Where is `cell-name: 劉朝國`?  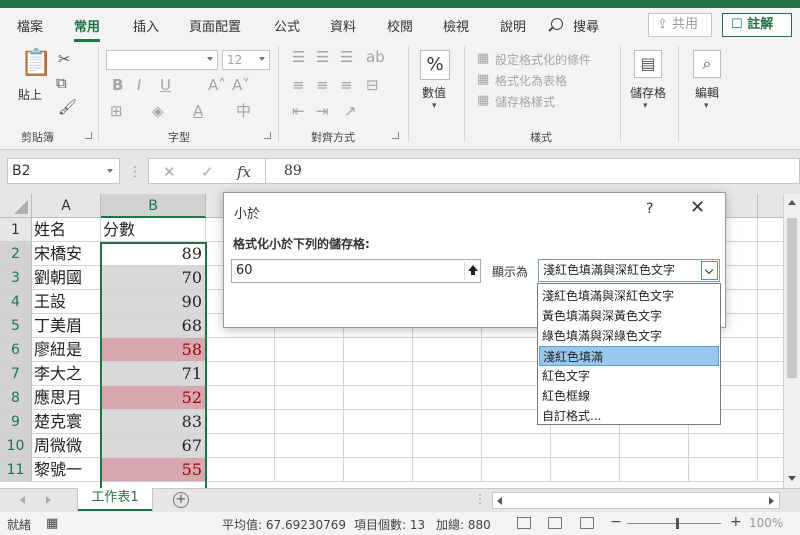
cell-name: 劉朝國 is located at coordinates (66, 278).